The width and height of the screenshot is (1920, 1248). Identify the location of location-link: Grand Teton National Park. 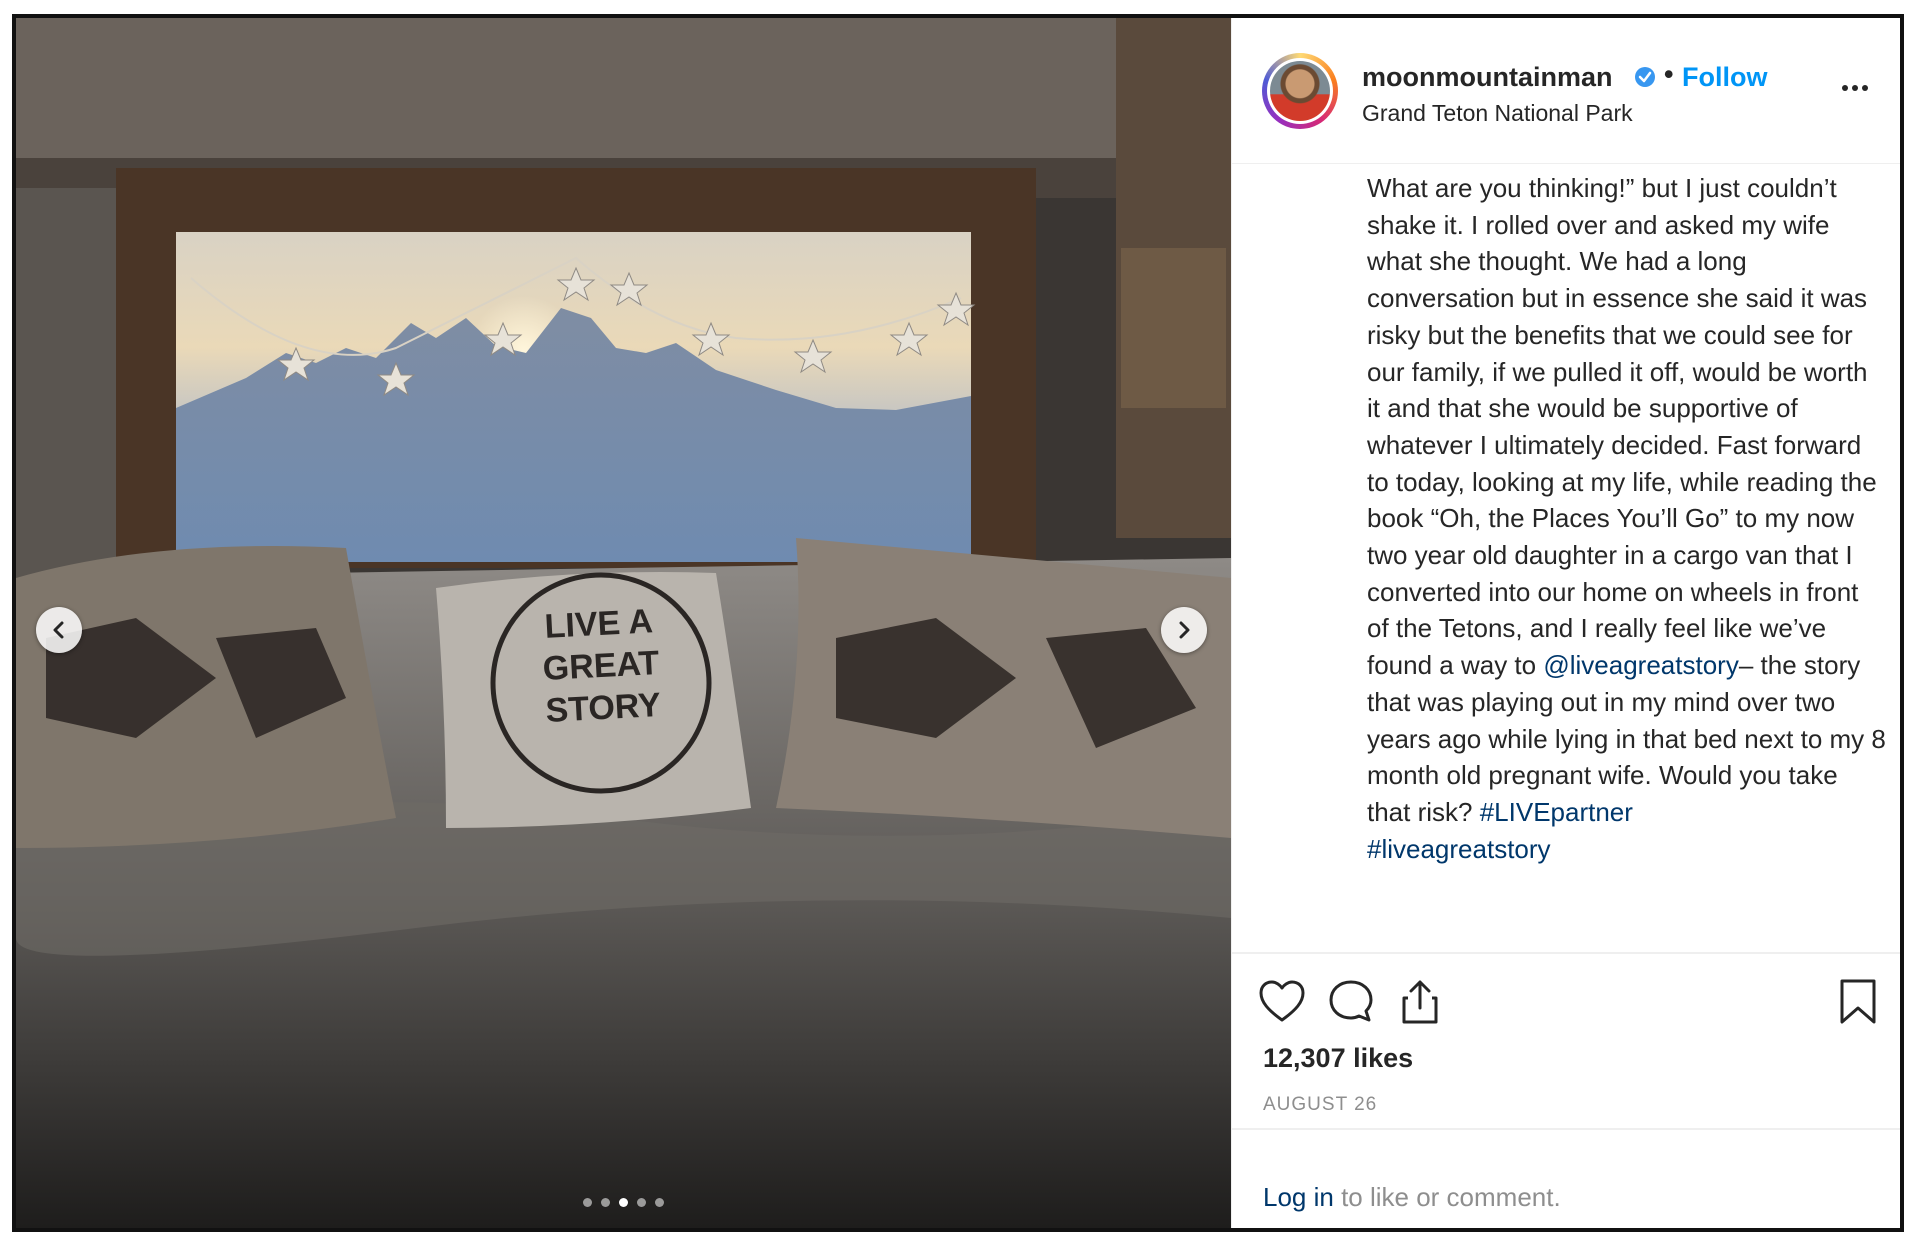
(1497, 113).